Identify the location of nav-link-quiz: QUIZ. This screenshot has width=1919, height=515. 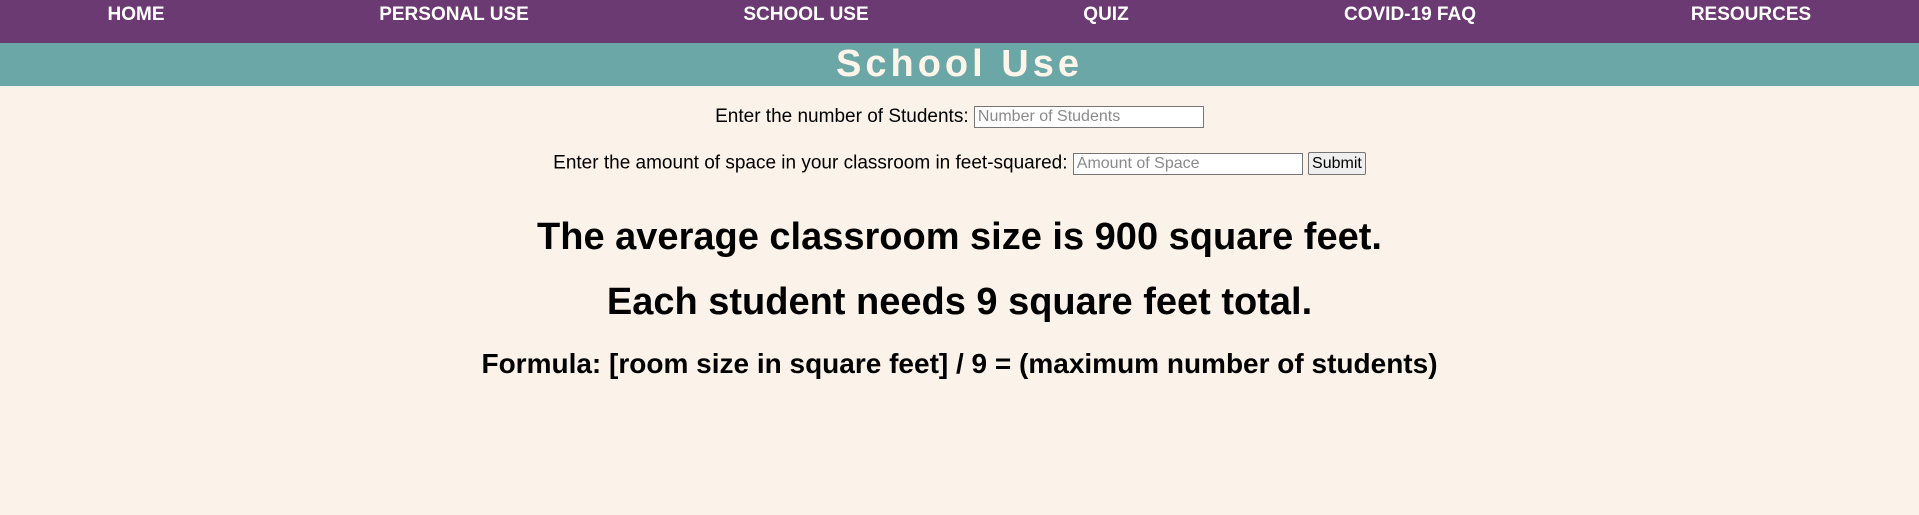
(1105, 15).